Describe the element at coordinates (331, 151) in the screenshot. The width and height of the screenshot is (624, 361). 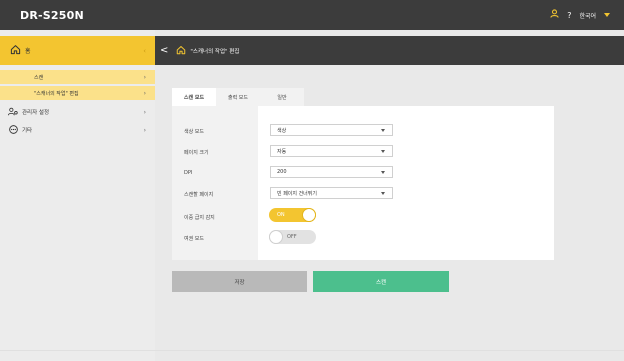
I see `page-size-select: 자동` at that location.